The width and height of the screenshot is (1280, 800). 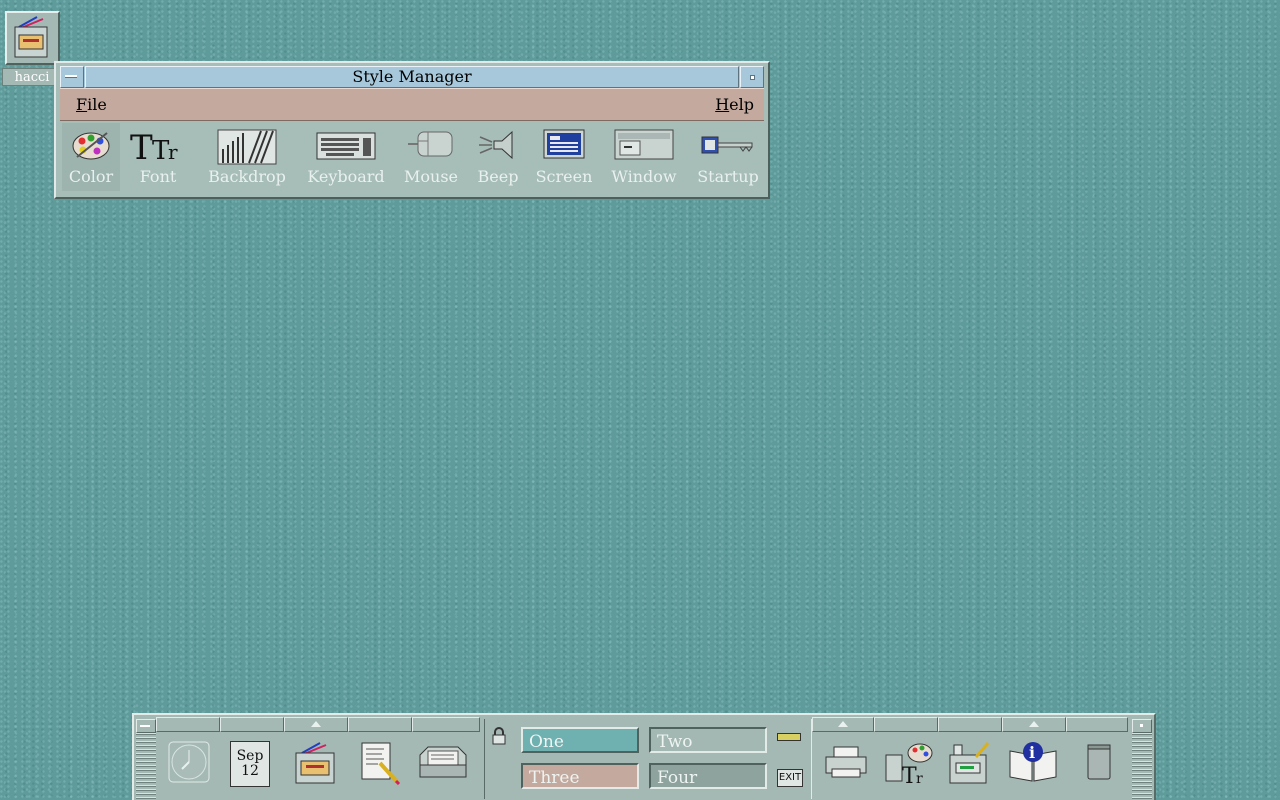 What do you see at coordinates (708, 740) in the screenshot?
I see `workspace-two-button: Two` at bounding box center [708, 740].